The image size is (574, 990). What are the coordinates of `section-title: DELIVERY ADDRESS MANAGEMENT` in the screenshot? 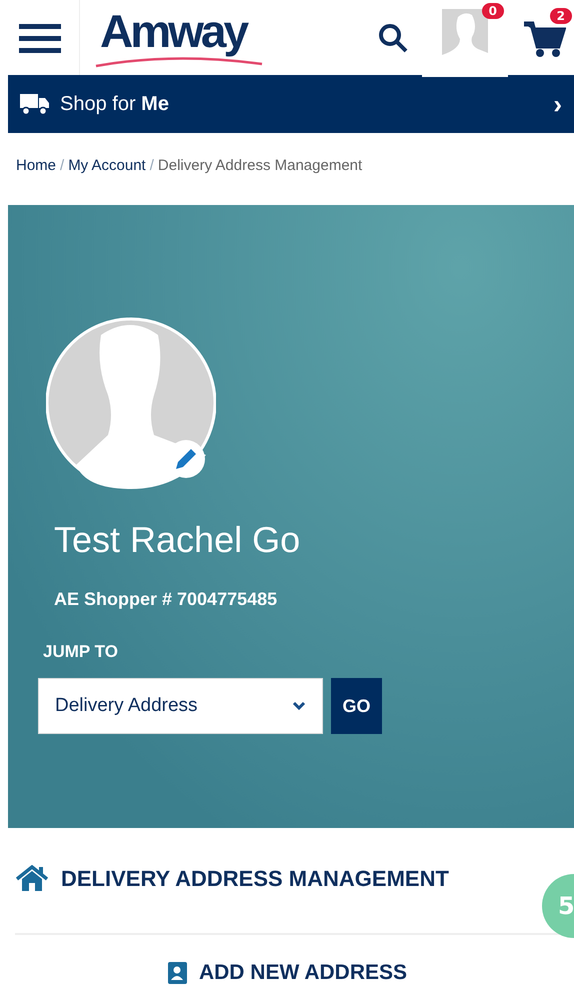 It's located at (255, 879).